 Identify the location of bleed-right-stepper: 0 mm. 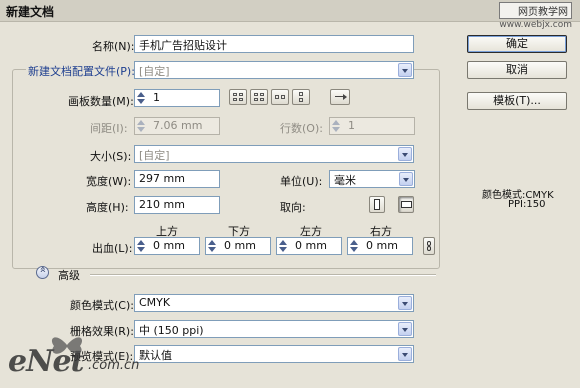
(380, 246).